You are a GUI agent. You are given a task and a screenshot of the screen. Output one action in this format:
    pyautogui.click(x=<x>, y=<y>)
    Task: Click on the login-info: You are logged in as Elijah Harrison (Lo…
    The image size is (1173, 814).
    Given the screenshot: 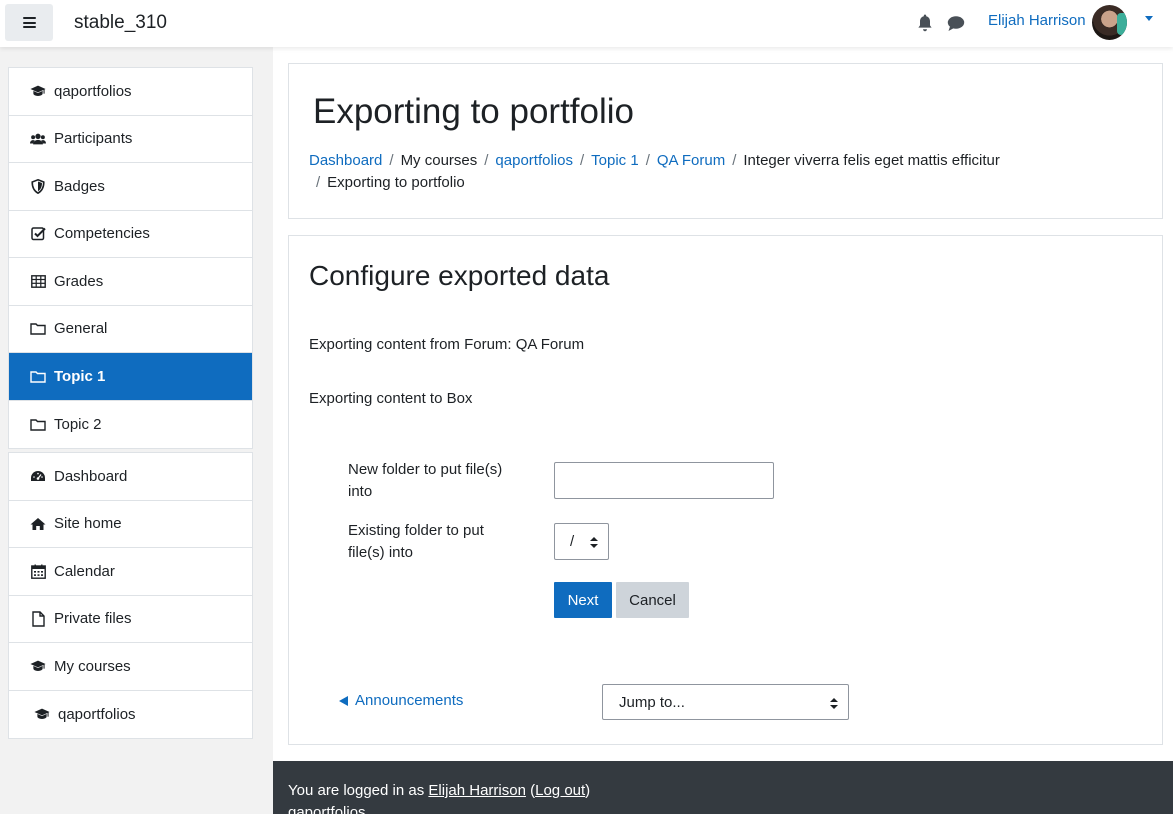 What is the action you would take?
    pyautogui.click(x=439, y=790)
    